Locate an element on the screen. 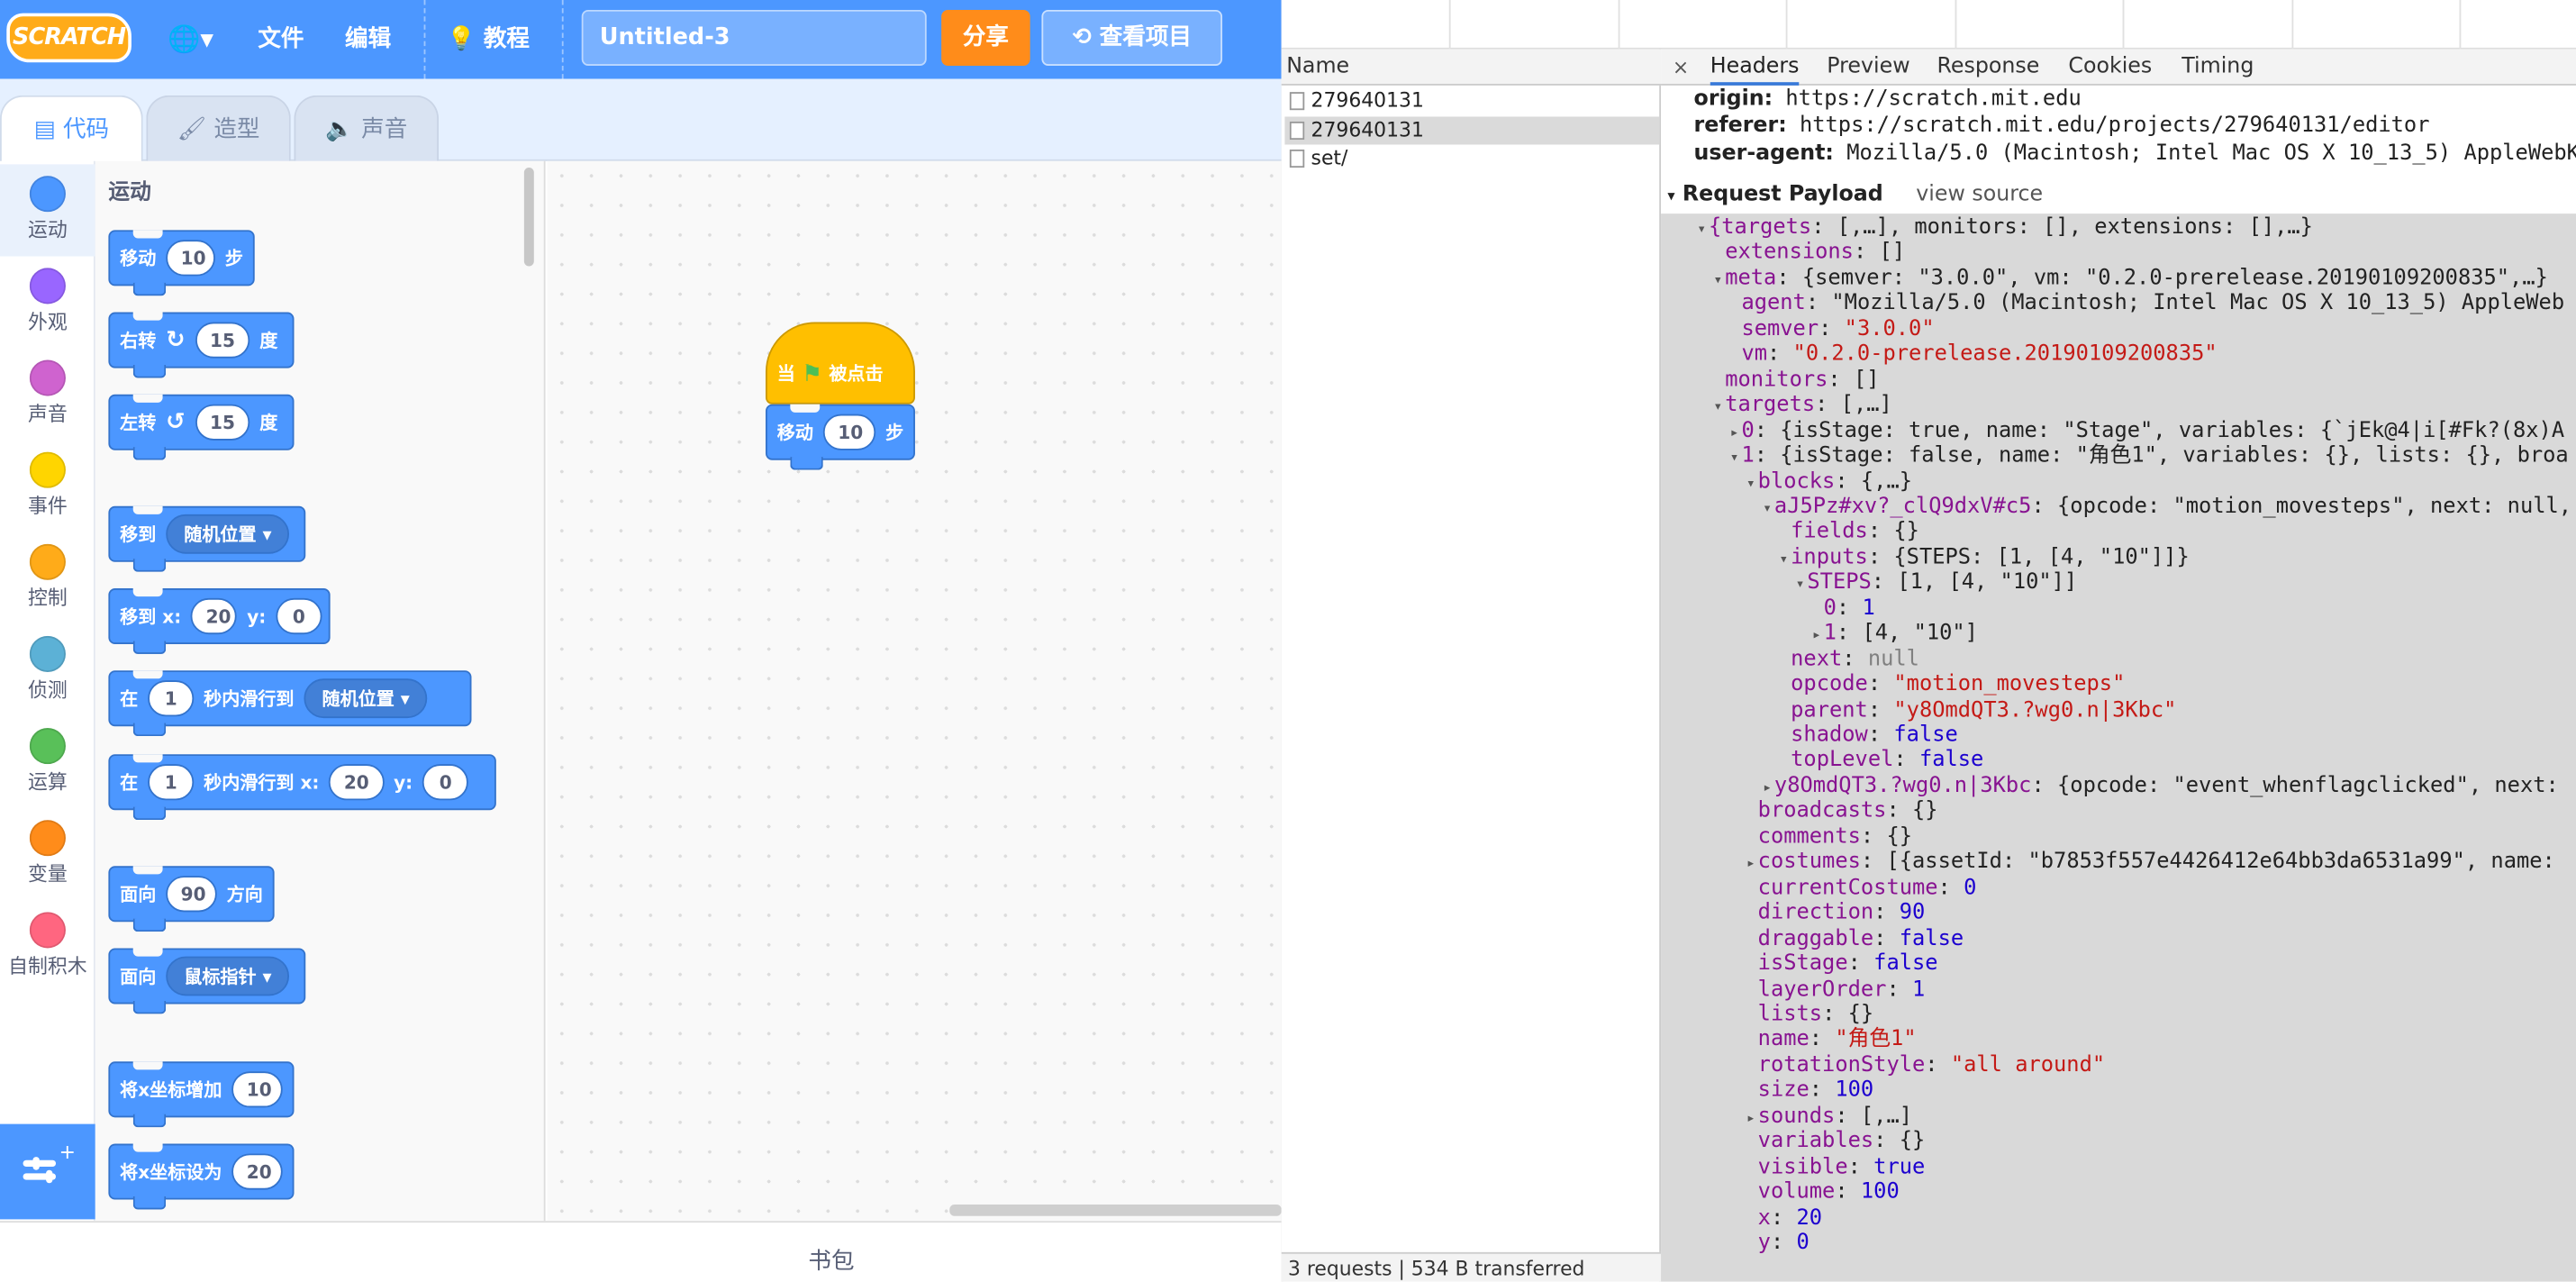 This screenshot has width=2576, height=1282. category-1: 外观 is located at coordinates (47, 303).